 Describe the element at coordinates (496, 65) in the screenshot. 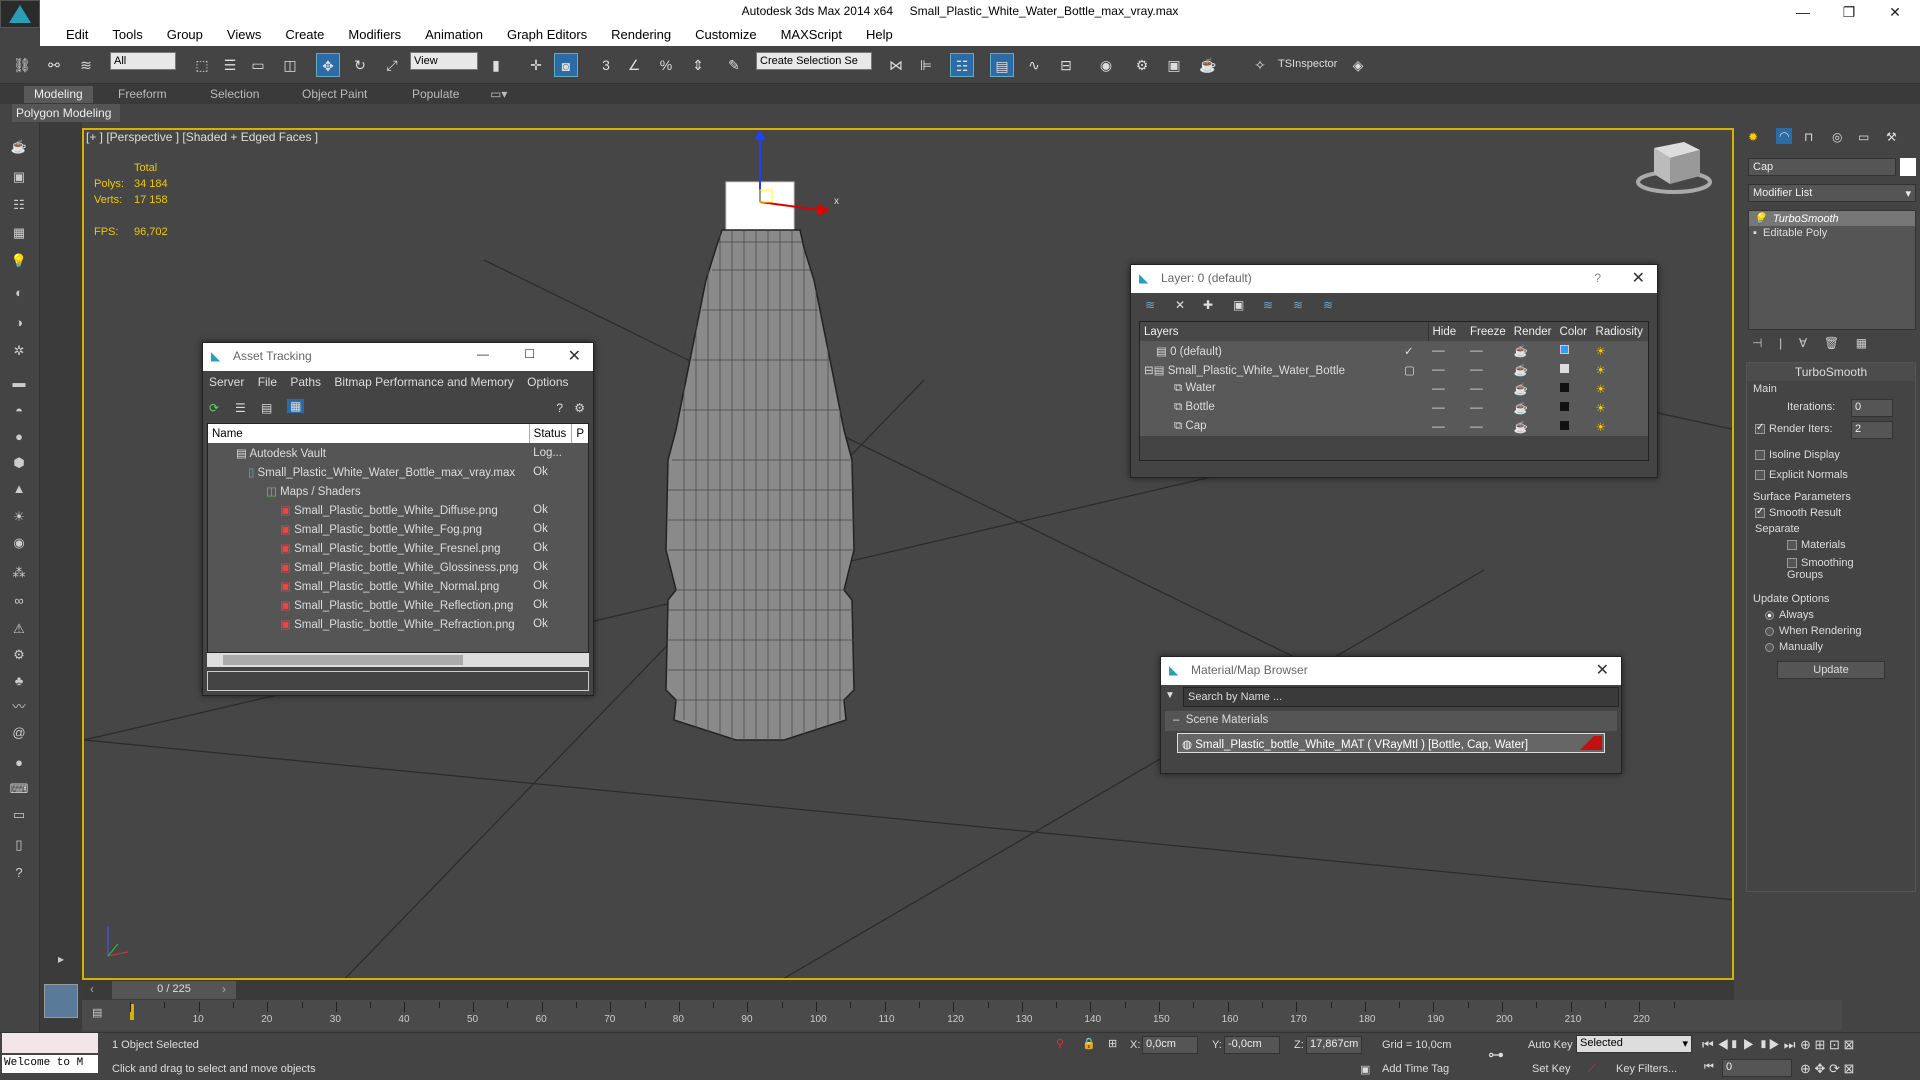

I see `mirror-pivot-icon: ▮` at that location.